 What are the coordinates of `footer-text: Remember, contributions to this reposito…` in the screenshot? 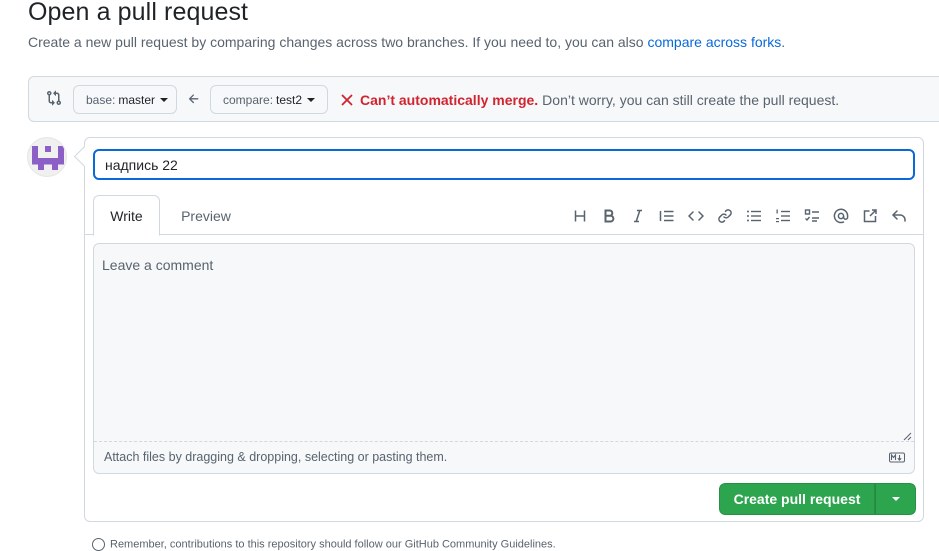 It's located at (333, 544).